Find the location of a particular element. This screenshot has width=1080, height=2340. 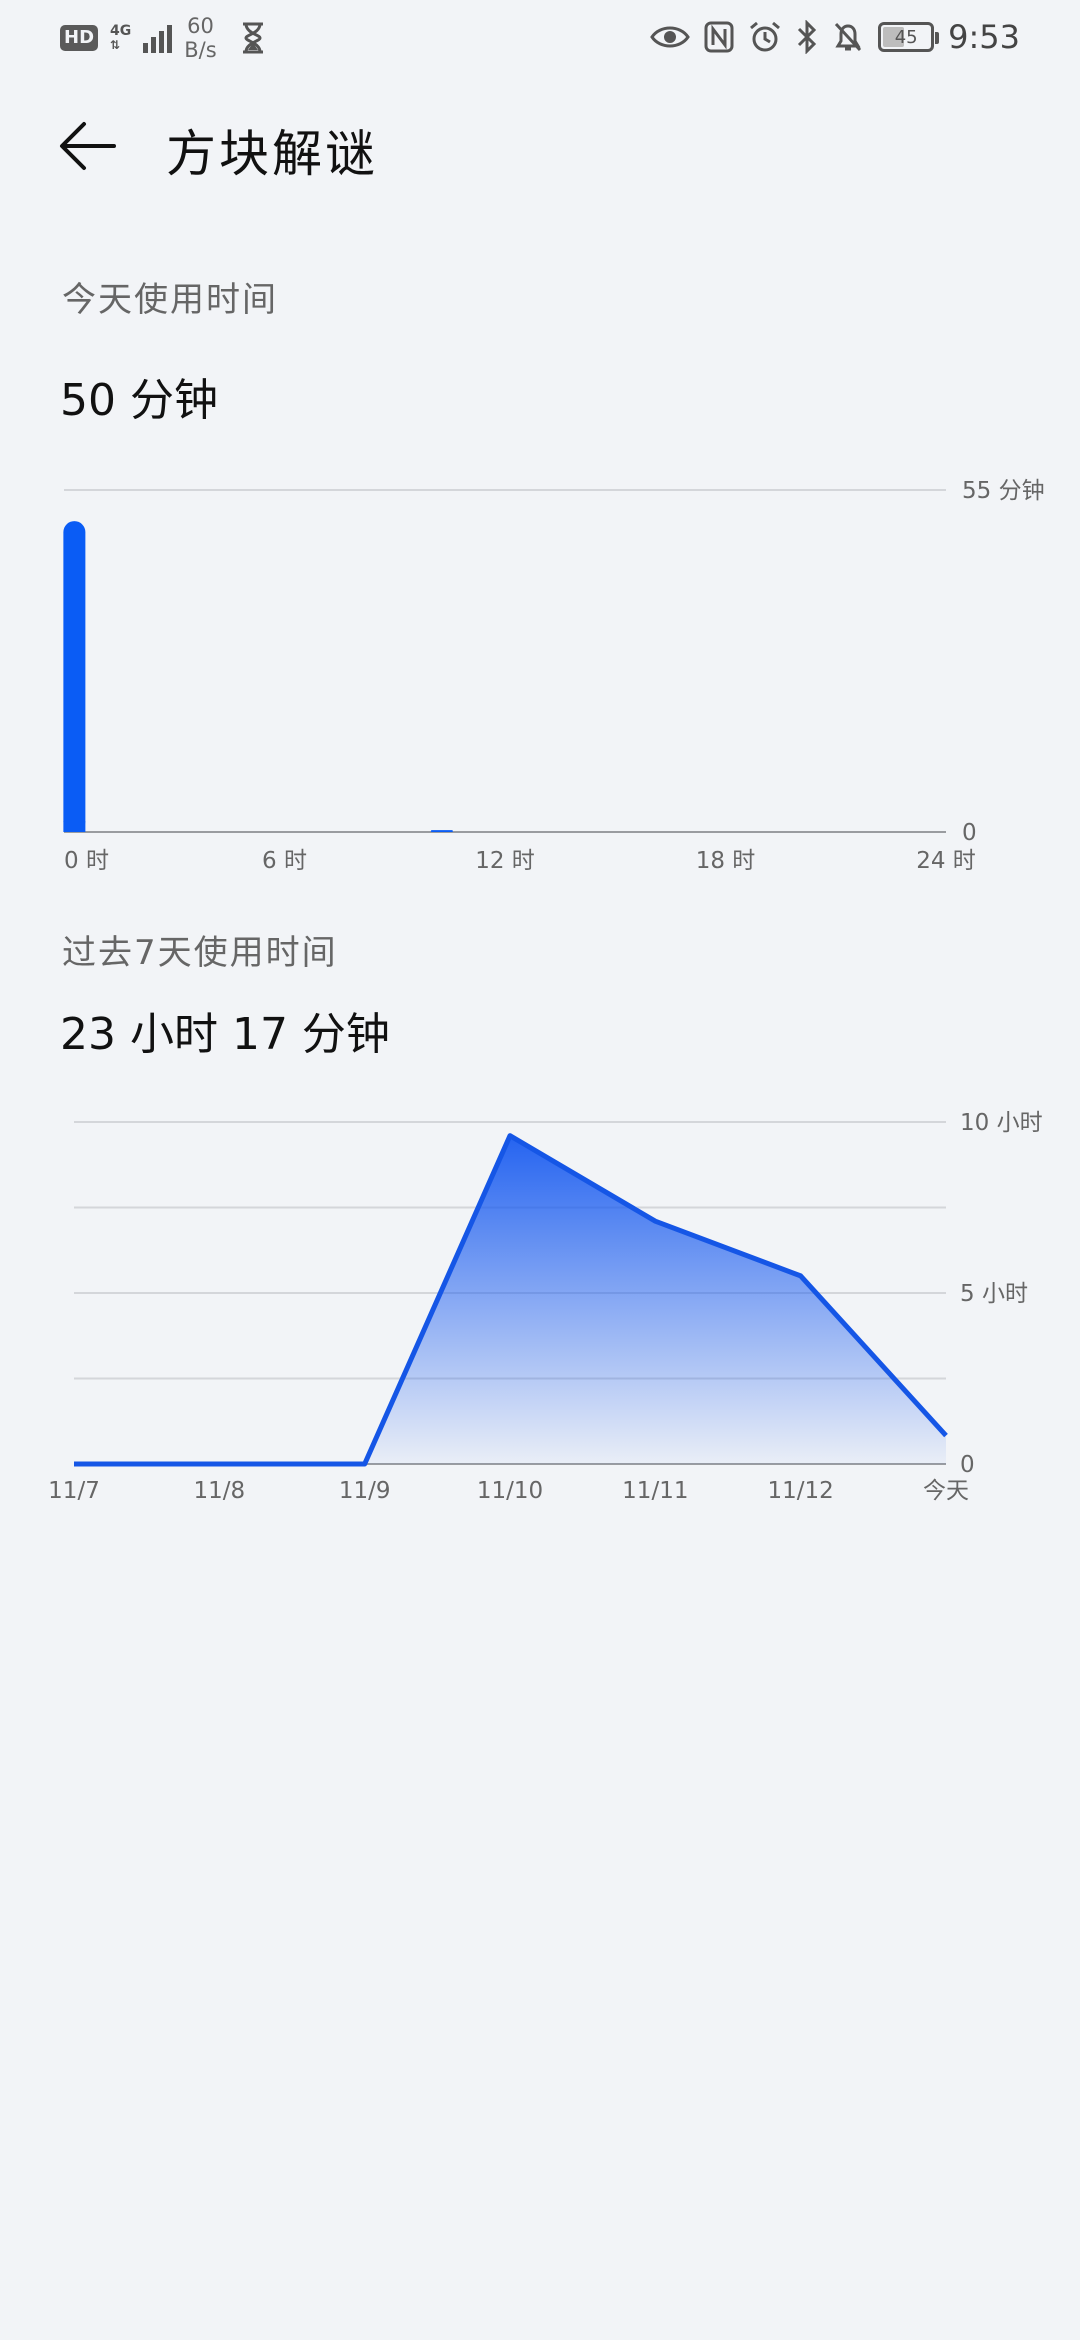

today-y-tick-1: 0 is located at coordinates (969, 833).